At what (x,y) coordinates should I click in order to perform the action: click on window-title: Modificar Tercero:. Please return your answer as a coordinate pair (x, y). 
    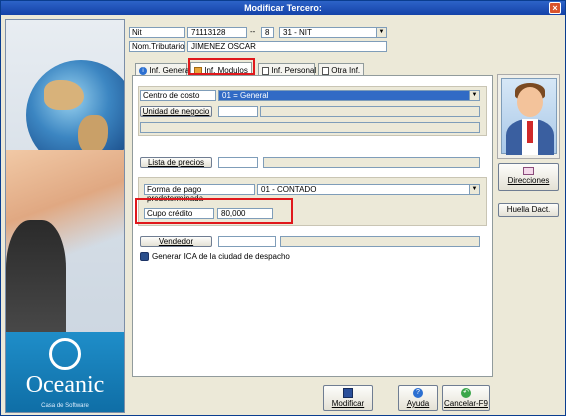
    Looking at the image, I should click on (283, 8).